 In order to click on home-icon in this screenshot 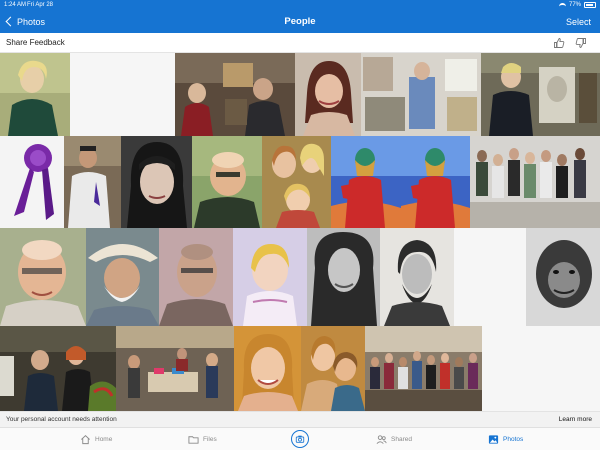, I will do `click(85, 440)`.